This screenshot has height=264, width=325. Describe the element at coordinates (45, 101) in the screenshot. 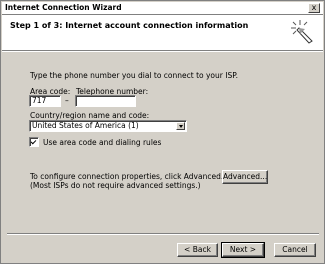

I see `area-code-input: 717` at that location.